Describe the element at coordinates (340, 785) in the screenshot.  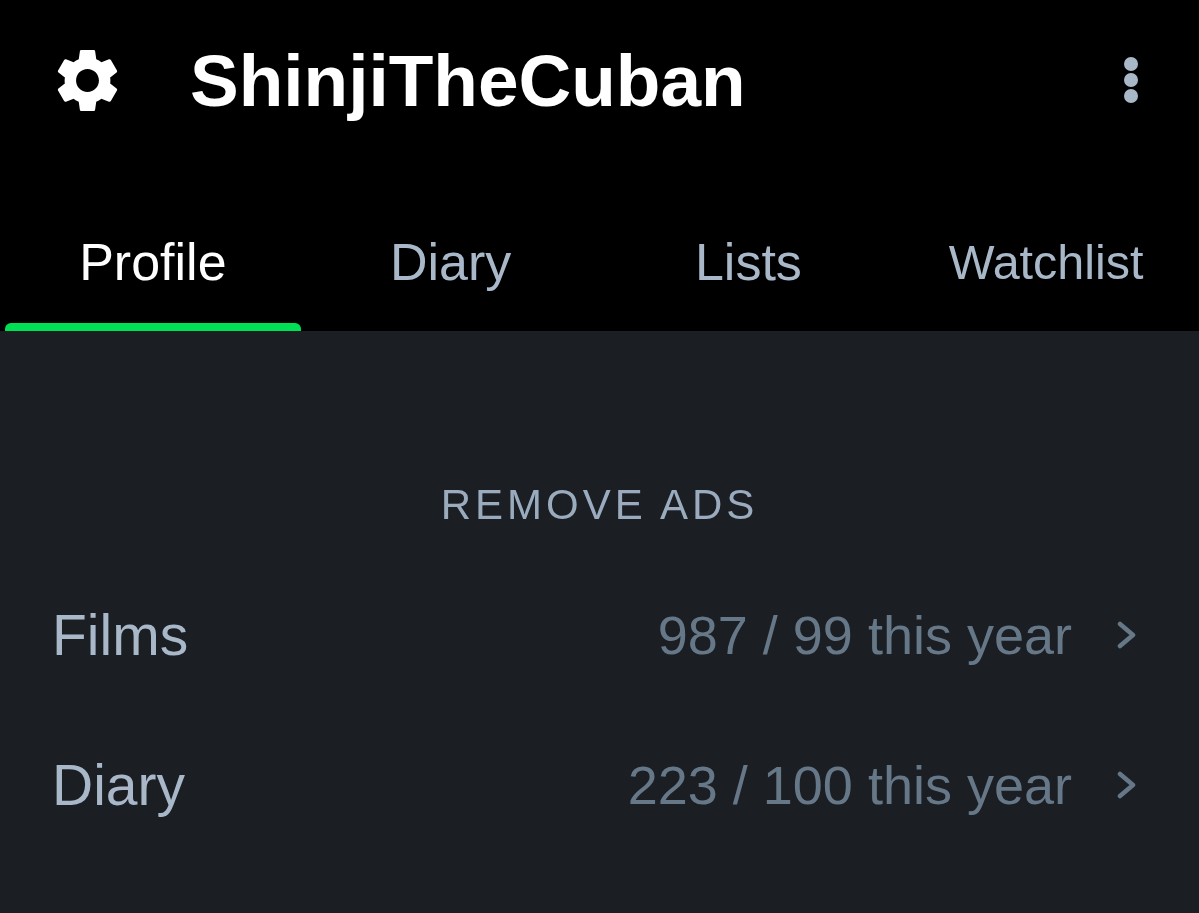
I see `stat-label: Diary` at that location.